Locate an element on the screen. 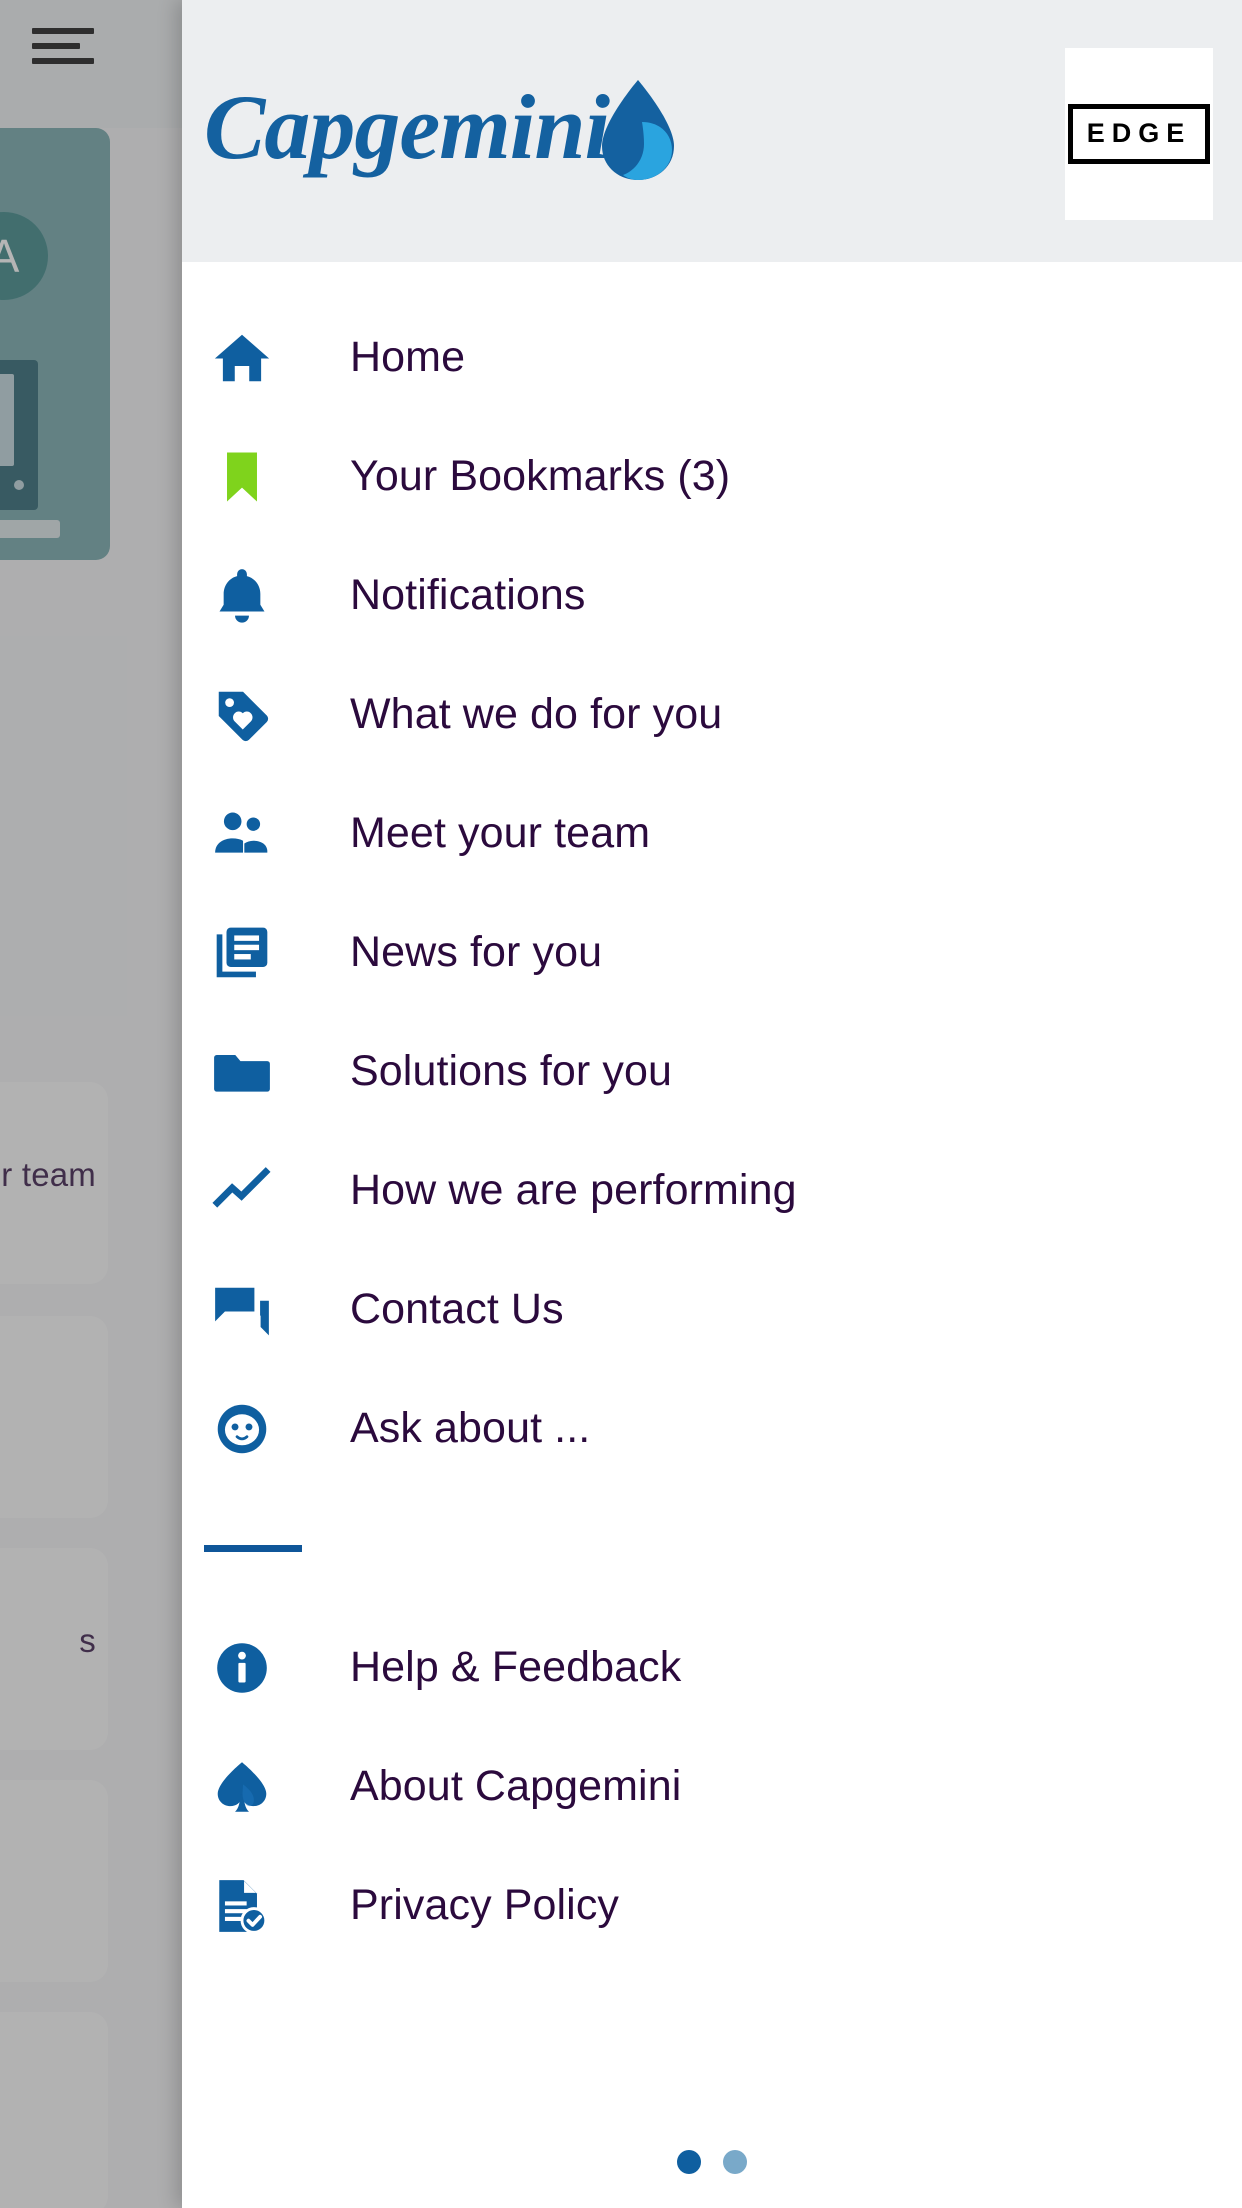 This screenshot has height=2208, width=1242. spade-icon is located at coordinates (242, 1787).